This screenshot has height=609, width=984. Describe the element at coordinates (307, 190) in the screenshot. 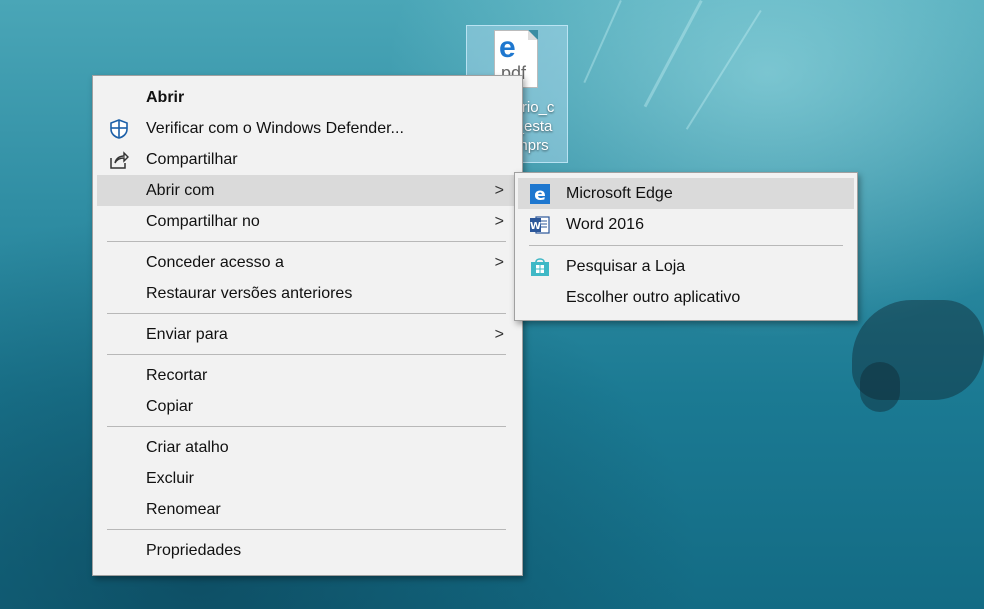

I see `menu-item-abrir-com: Abrir com >` at that location.